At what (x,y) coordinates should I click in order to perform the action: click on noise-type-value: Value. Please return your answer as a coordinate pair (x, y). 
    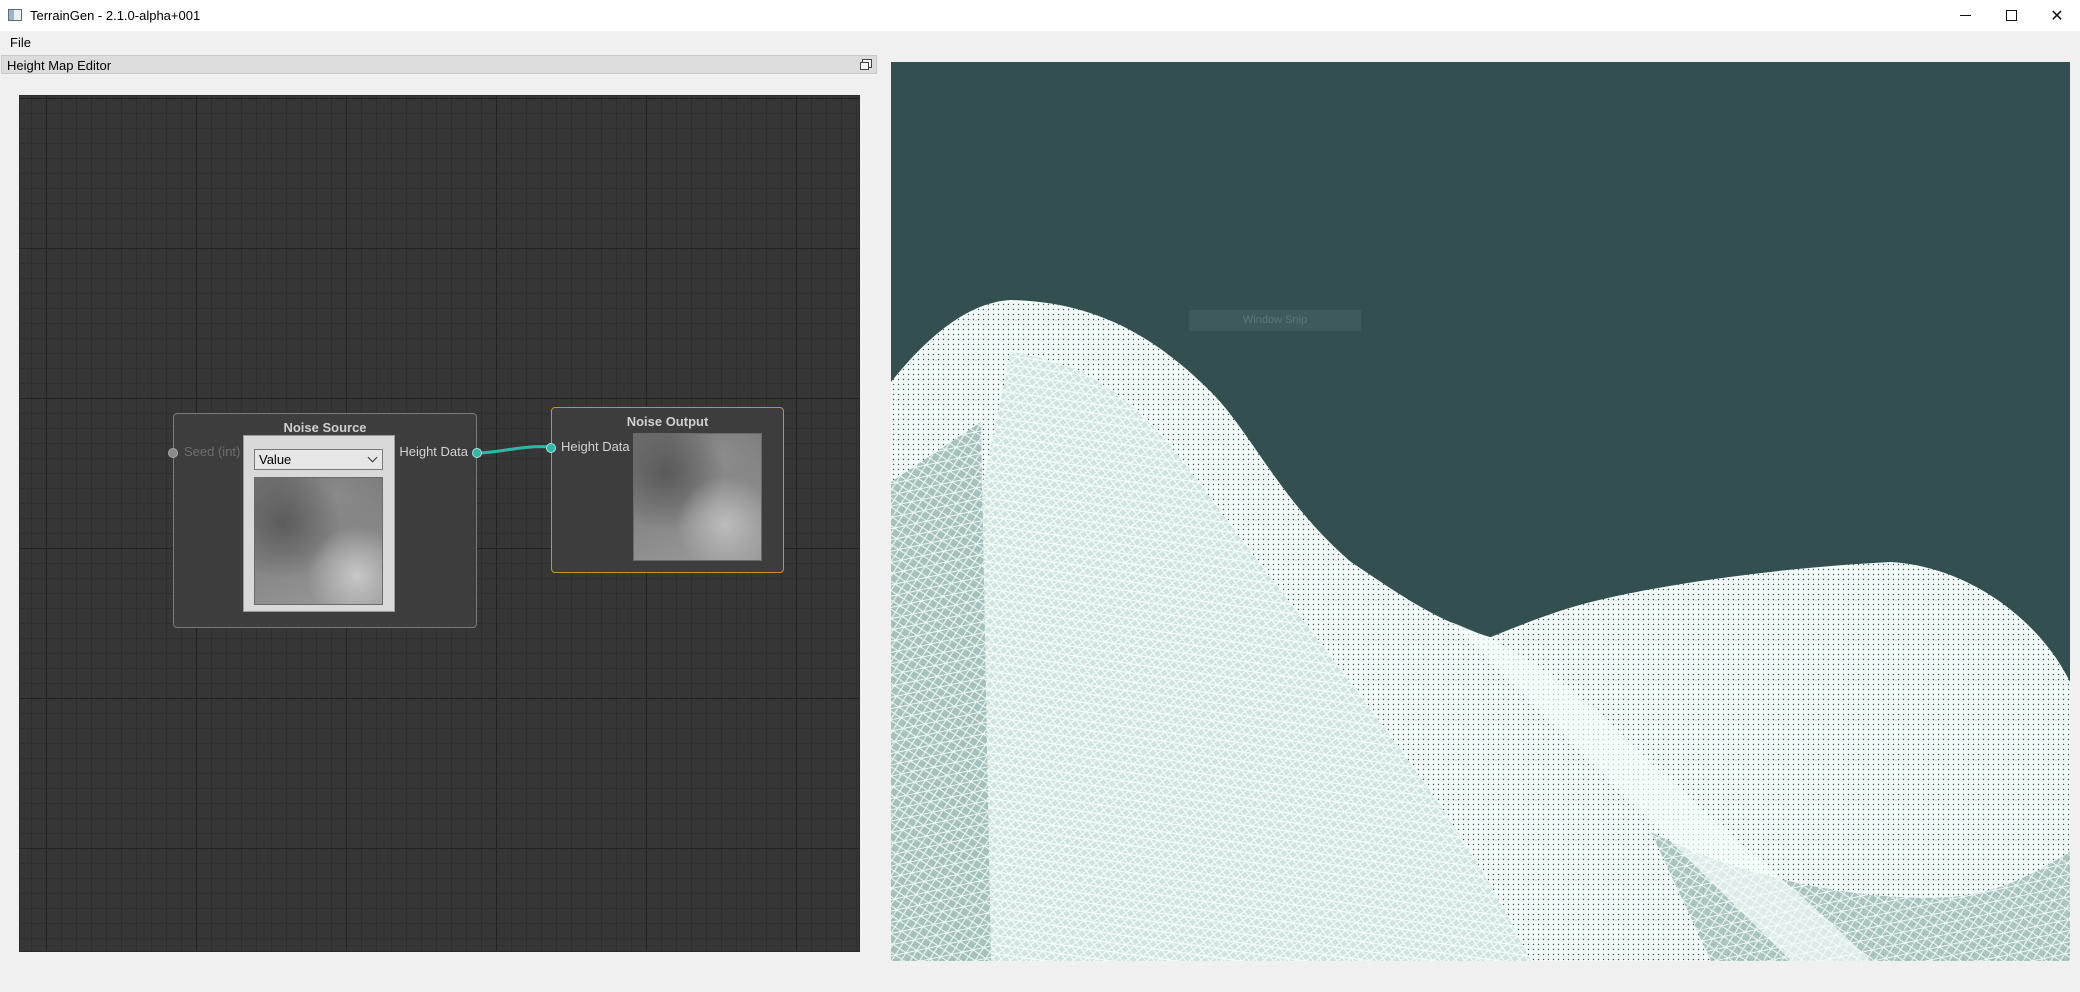
    Looking at the image, I should click on (275, 459).